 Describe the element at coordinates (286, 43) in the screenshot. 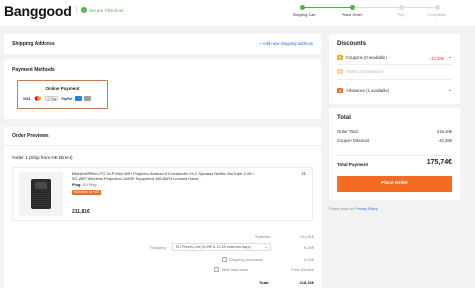

I see `add-shipping-address-link: + Add new shipping address` at that location.